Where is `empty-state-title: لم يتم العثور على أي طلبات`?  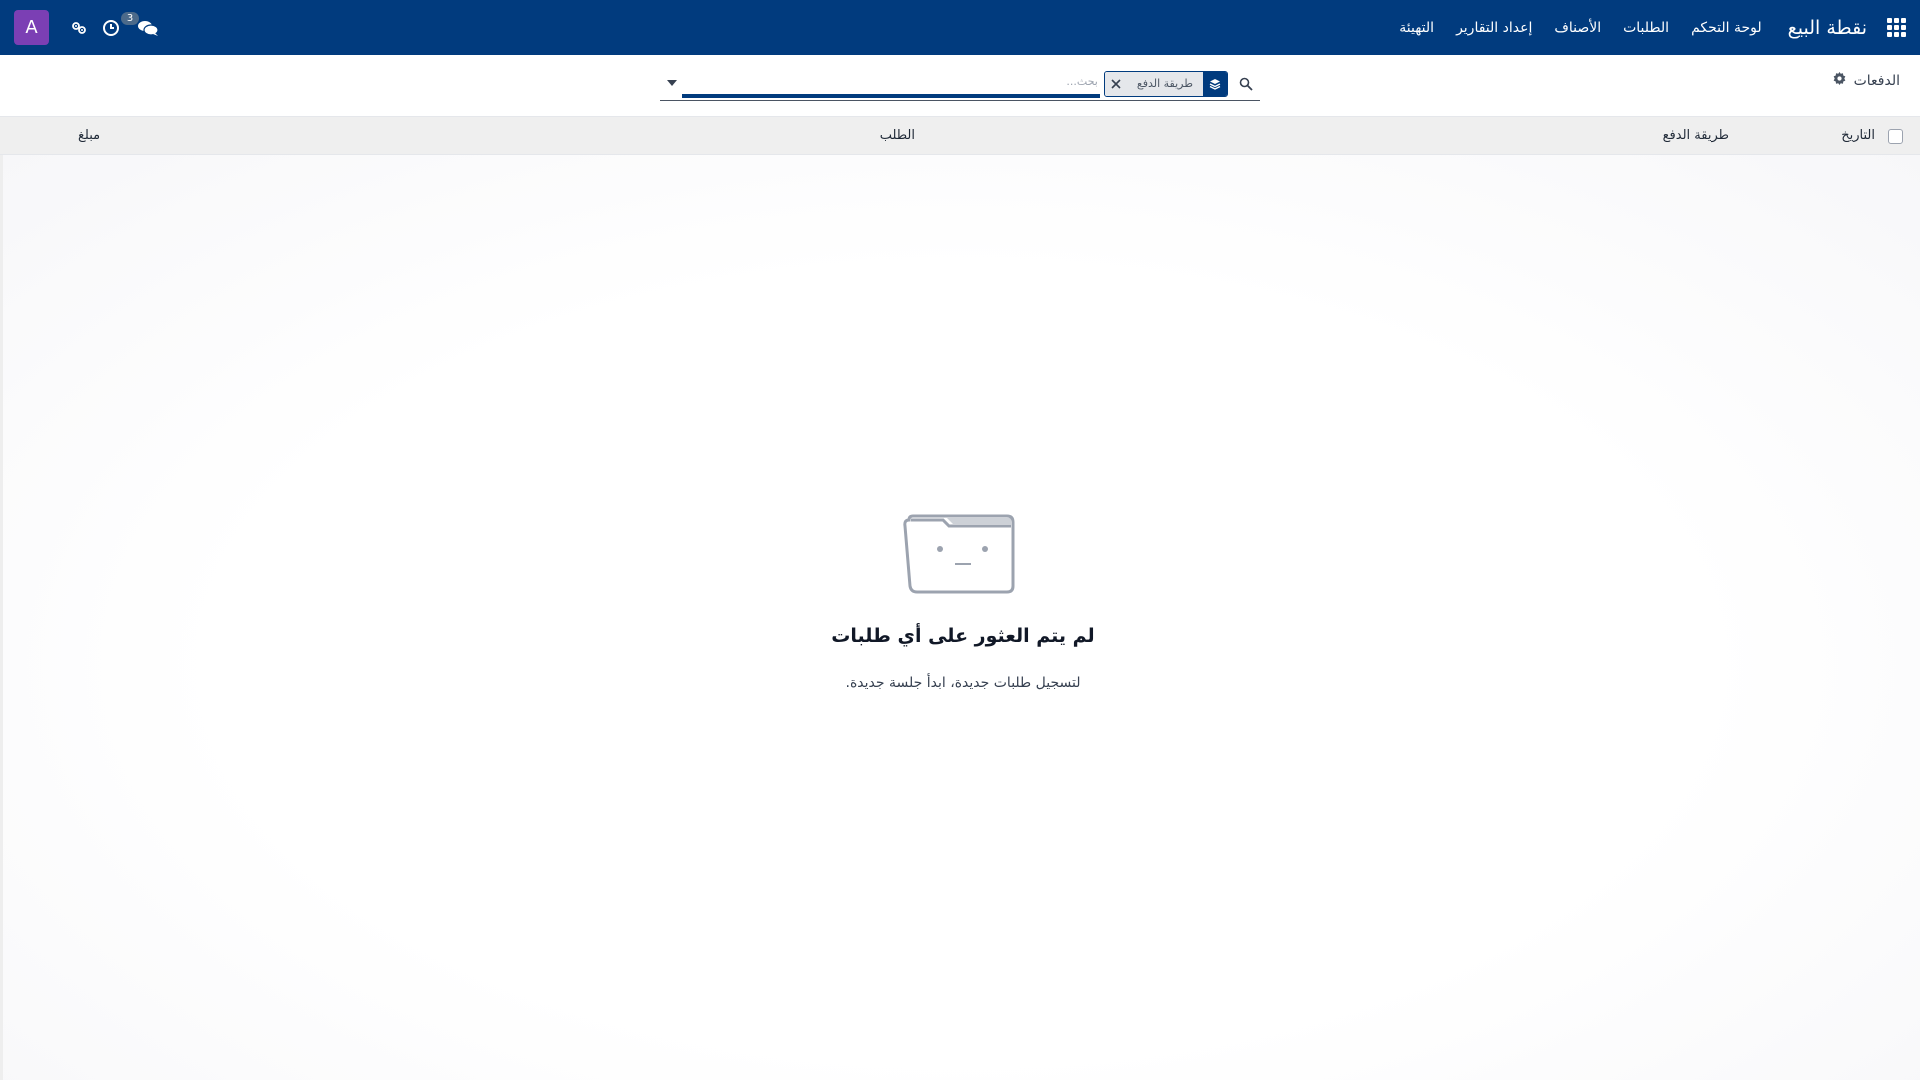 empty-state-title: لم يتم العثور على أي طلبات is located at coordinates (963, 636).